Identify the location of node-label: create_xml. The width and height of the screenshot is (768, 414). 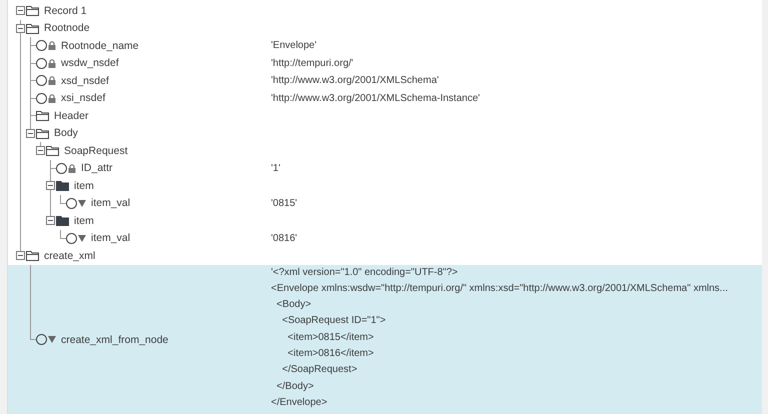
(70, 256).